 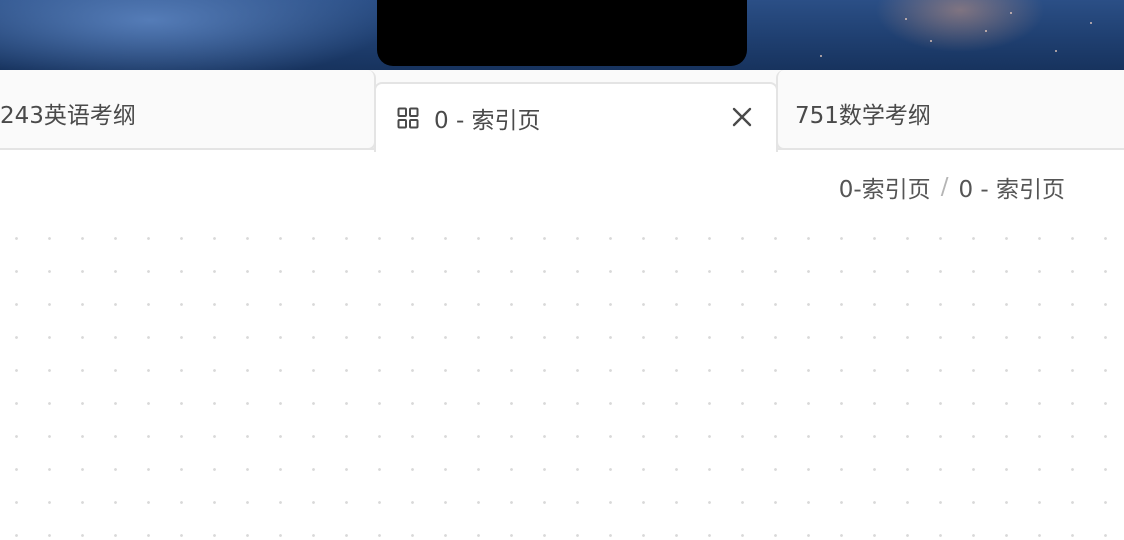 What do you see at coordinates (952, 187) in the screenshot?
I see `breadcrumb: 0-索引页 / 0 - 索引页` at bounding box center [952, 187].